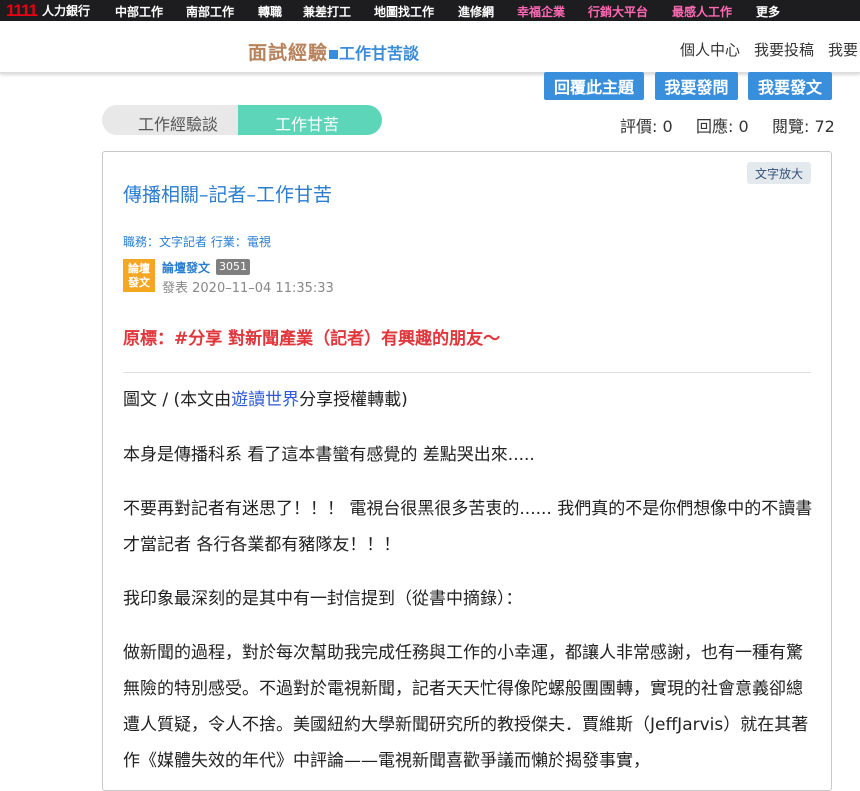 Image resolution: width=860 pixels, height=791 pixels. Describe the element at coordinates (265, 400) in the screenshot. I see `credit-source-link: 遊讀世界` at that location.